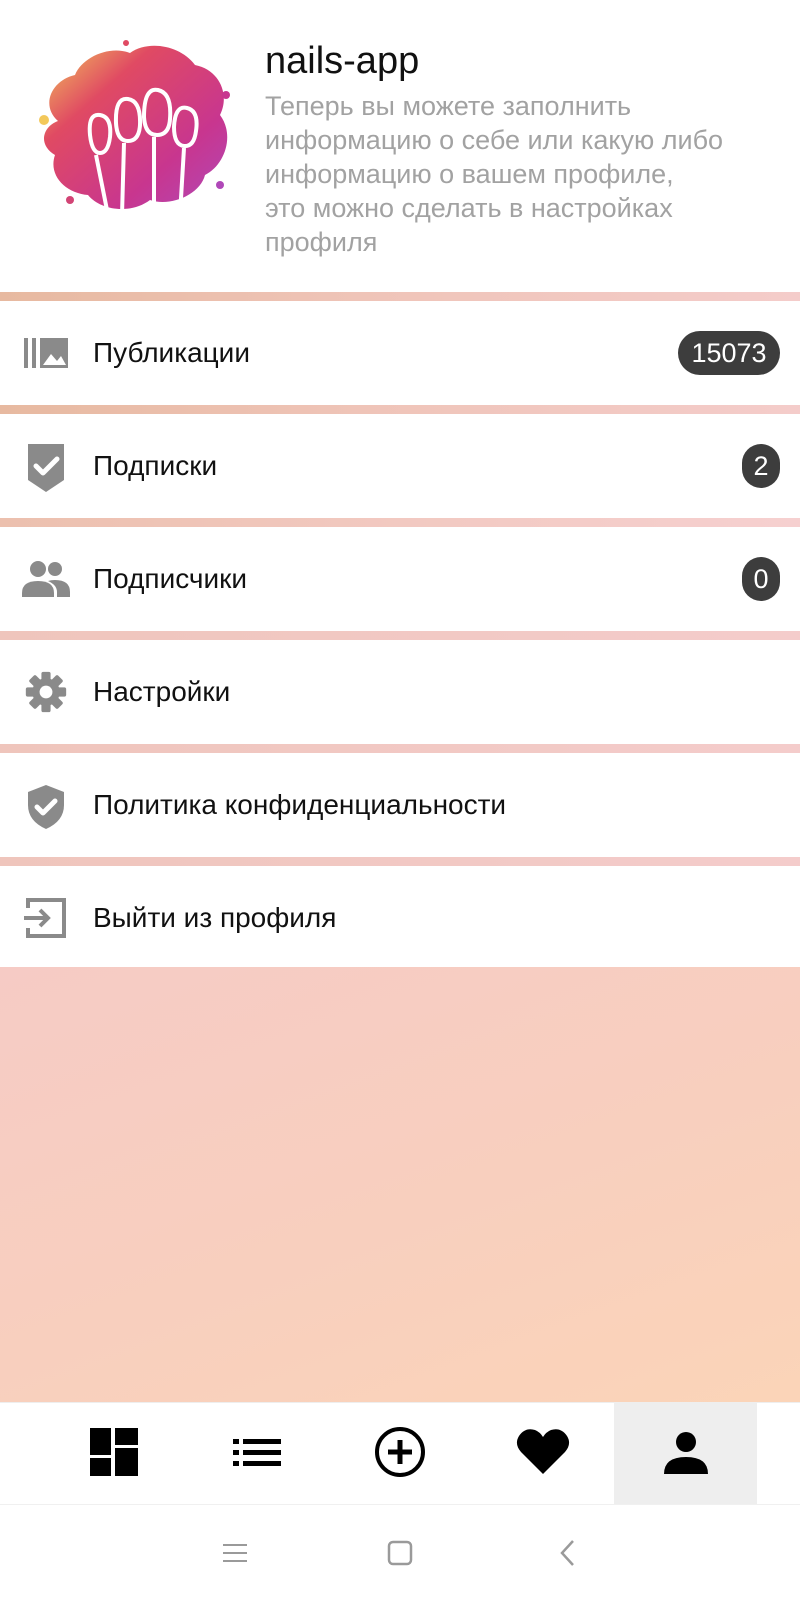 This screenshot has height=1601, width=800. I want to click on add-circle-icon, so click(400, 1454).